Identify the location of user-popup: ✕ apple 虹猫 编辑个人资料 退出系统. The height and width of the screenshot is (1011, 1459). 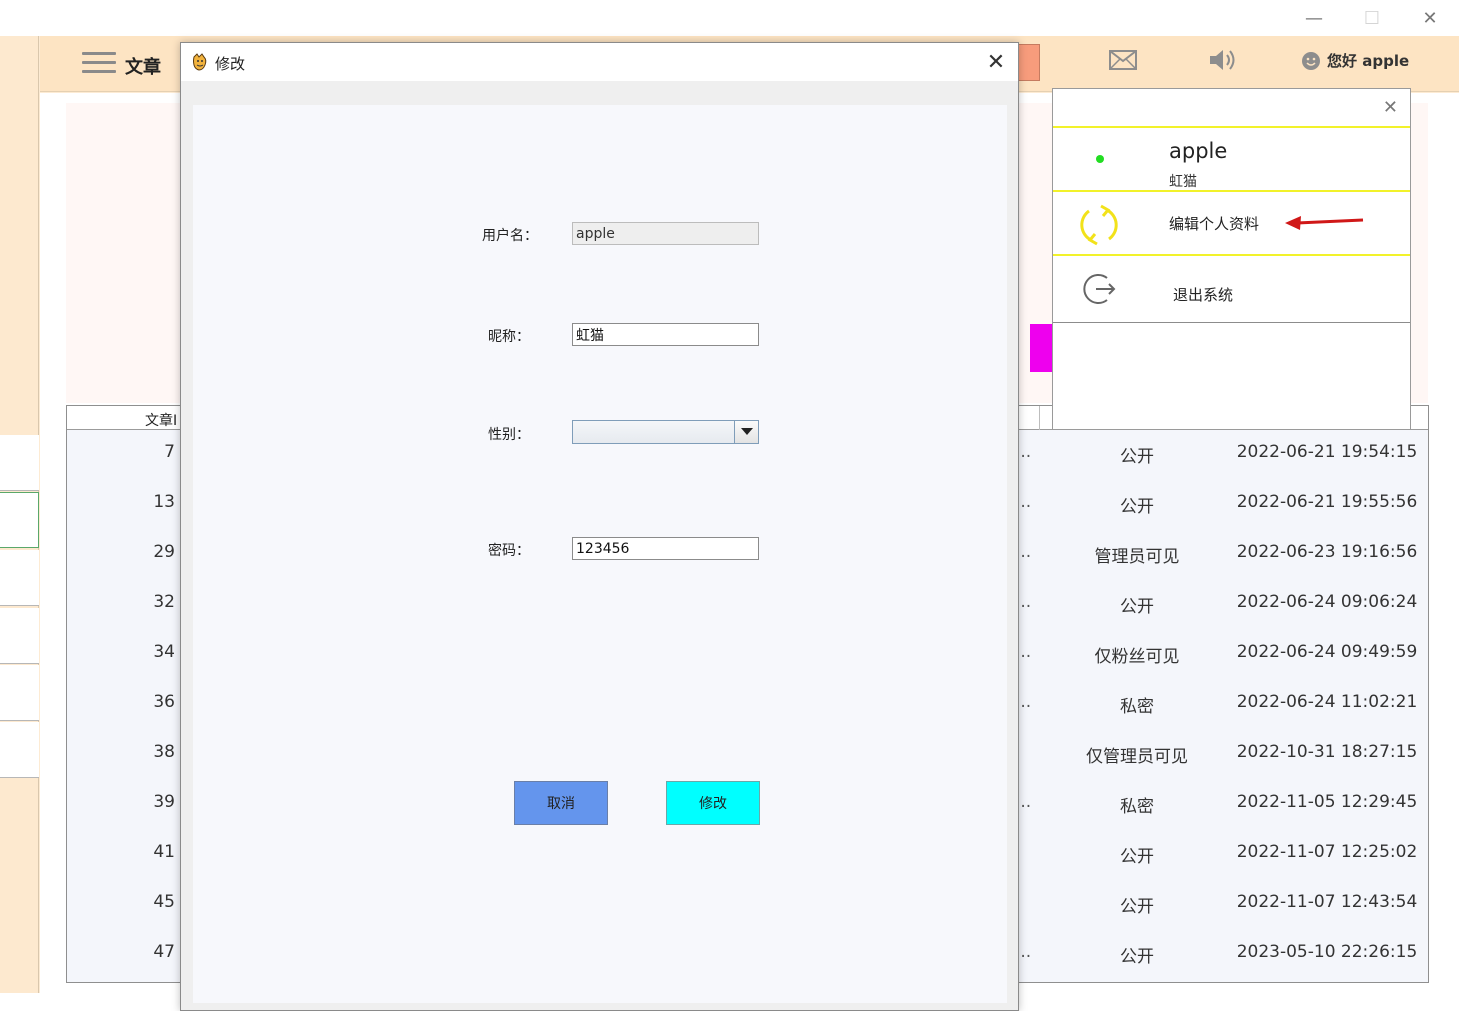
(1231, 259).